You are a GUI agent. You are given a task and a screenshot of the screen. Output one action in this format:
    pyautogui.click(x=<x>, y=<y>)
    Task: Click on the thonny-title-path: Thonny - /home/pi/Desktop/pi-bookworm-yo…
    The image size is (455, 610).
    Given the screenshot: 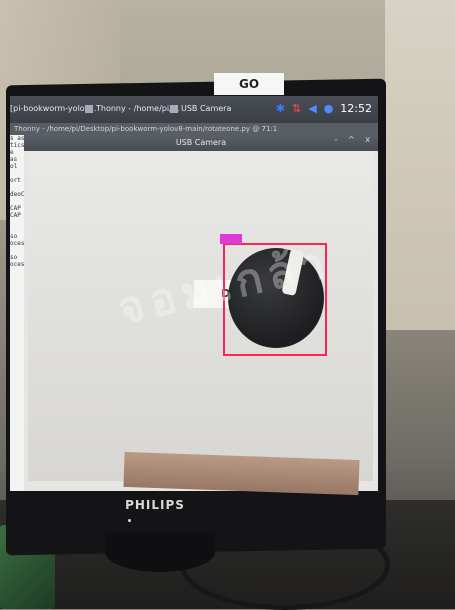 What is the action you would take?
    pyautogui.click(x=194, y=129)
    